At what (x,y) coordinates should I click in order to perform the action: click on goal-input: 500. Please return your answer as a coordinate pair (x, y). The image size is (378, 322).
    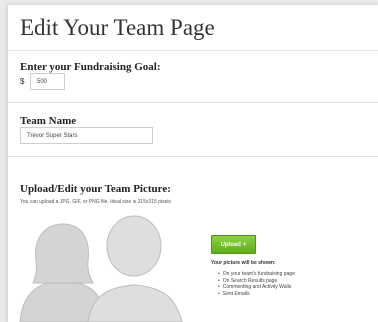
    Looking at the image, I should click on (47, 81).